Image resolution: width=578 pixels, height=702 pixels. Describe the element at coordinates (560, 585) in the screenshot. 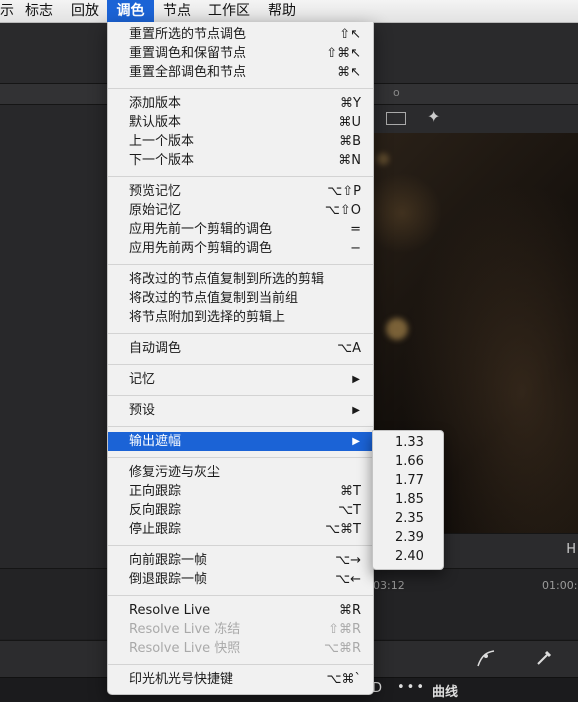

I see `timecode-b: 01:00:0` at that location.